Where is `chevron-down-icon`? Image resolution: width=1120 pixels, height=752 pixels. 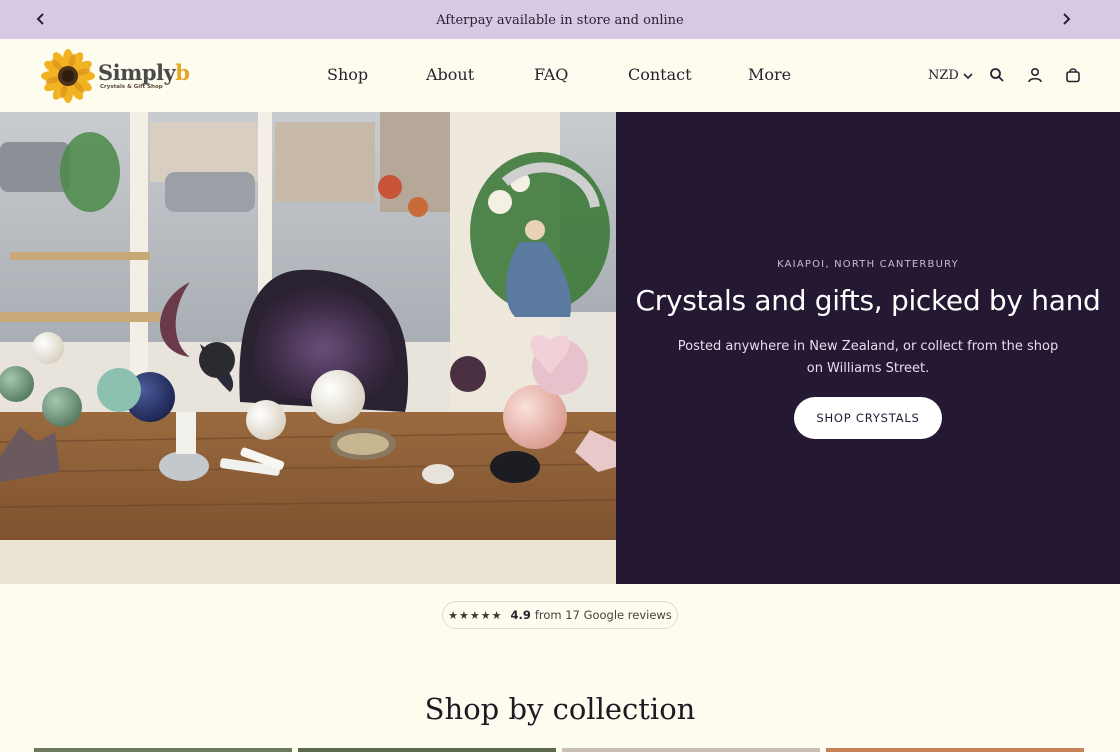
chevron-down-icon is located at coordinates (968, 75).